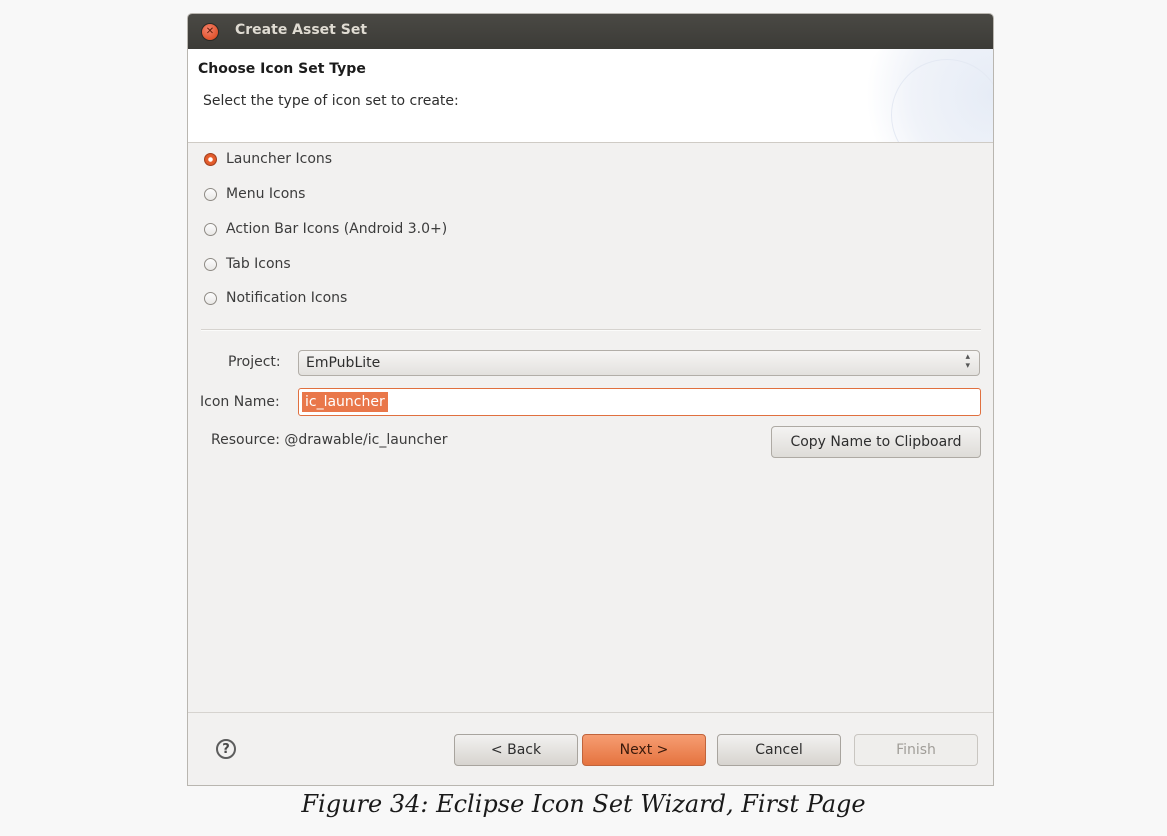  I want to click on radio-label: Launcher Icons, so click(279, 159).